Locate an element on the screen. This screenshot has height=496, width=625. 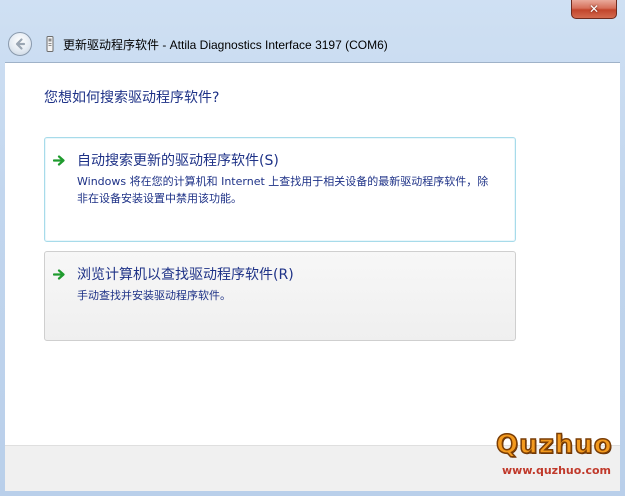
page-heading: 您想如何搜索驱动程序软件? is located at coordinates (132, 98).